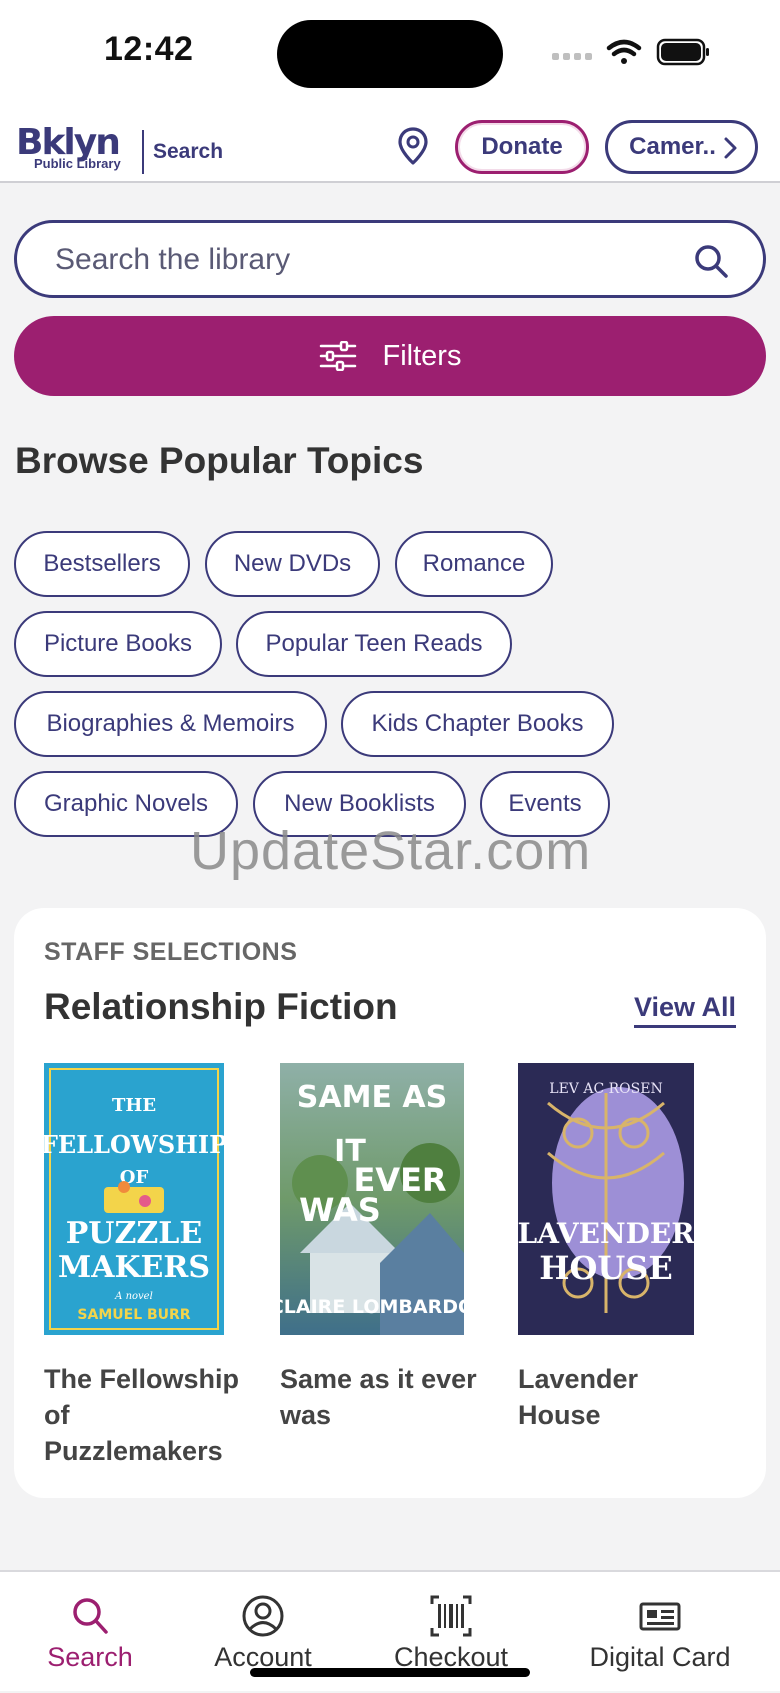 This screenshot has height=1693, width=780. What do you see at coordinates (477, 724) in the screenshot?
I see `topic-chip-kids-chapter-books: Kids Chapter Books` at bounding box center [477, 724].